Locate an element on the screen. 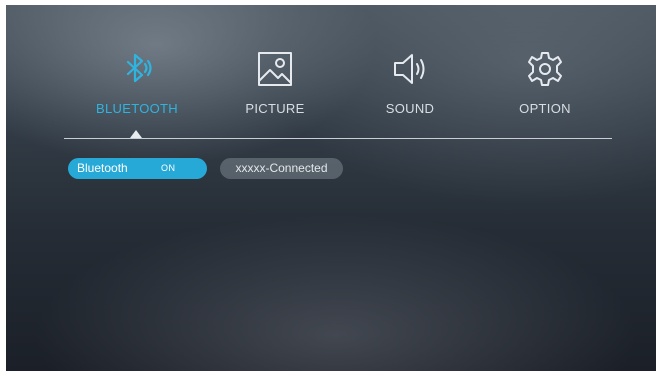 The width and height of the screenshot is (663, 376). bluetooth-toggle-label: Bluetooth is located at coordinates (102, 168).